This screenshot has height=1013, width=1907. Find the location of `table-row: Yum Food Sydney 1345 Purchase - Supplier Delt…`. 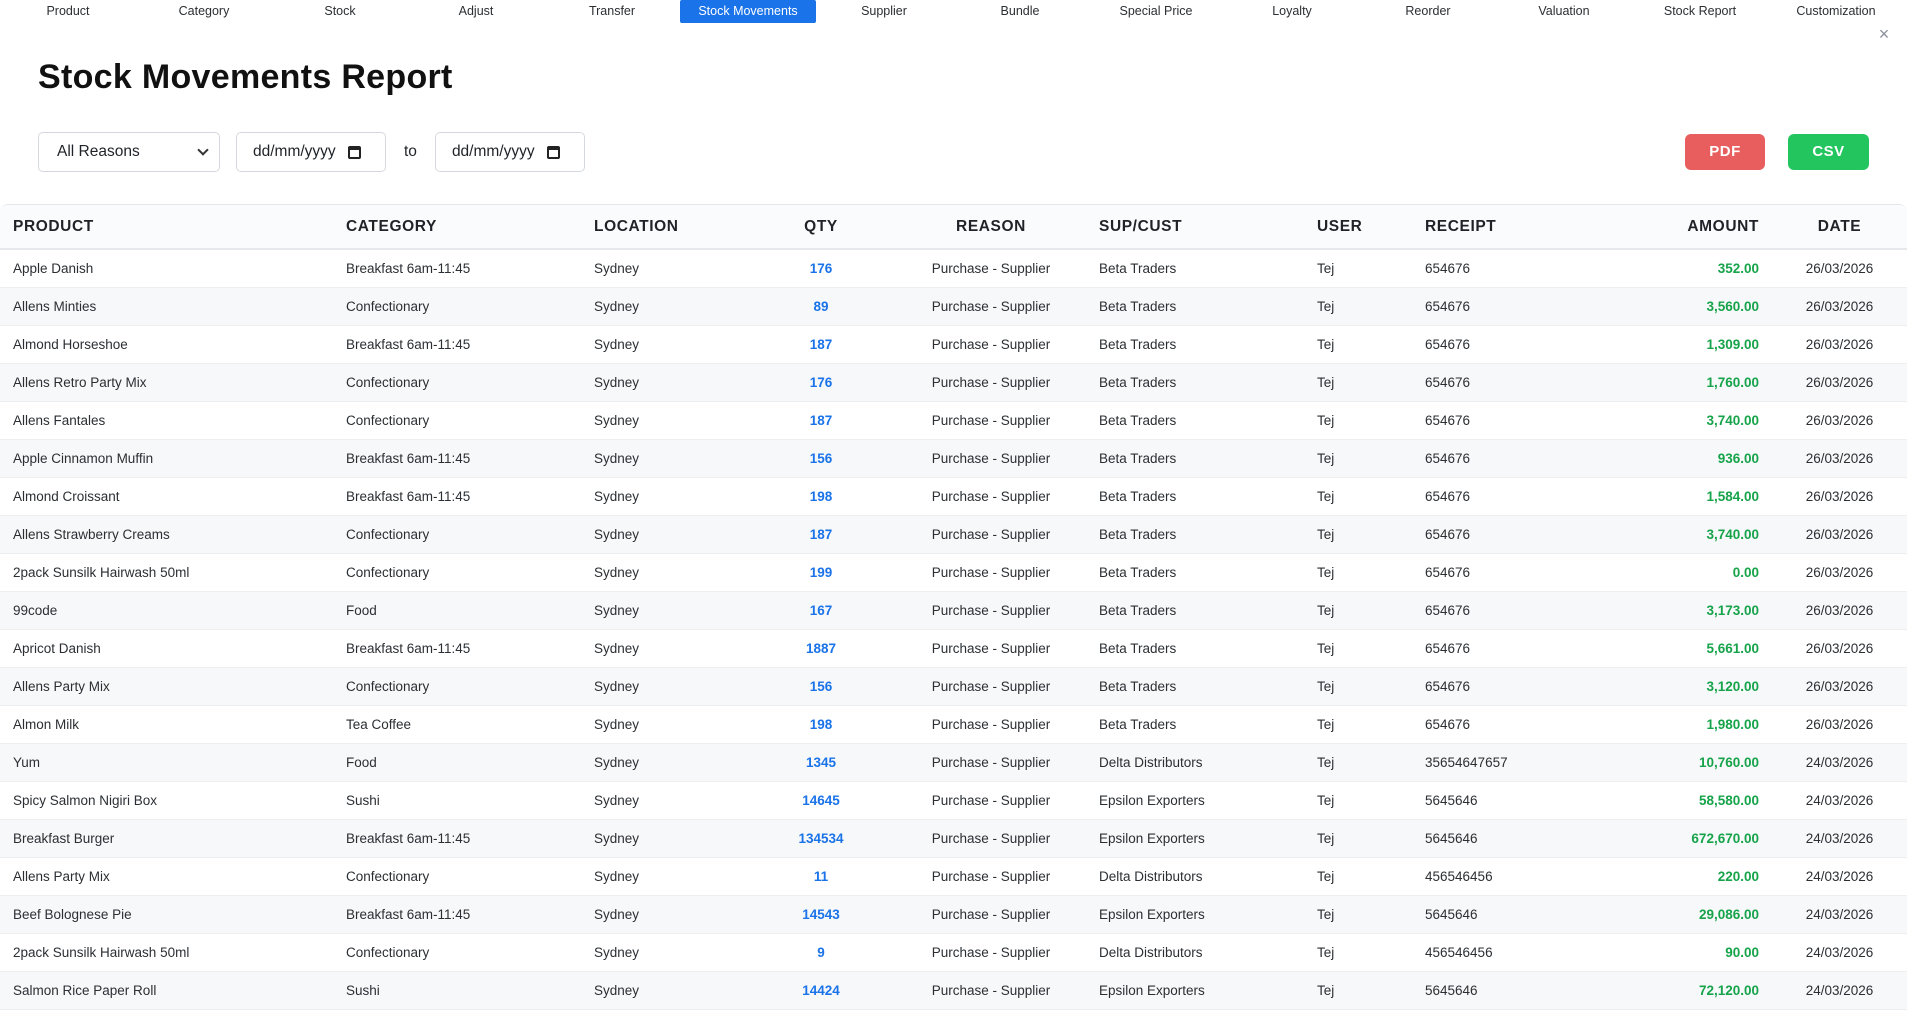

table-row: Yum Food Sydney 1345 Purchase - Supplier Delt… is located at coordinates (953, 762).